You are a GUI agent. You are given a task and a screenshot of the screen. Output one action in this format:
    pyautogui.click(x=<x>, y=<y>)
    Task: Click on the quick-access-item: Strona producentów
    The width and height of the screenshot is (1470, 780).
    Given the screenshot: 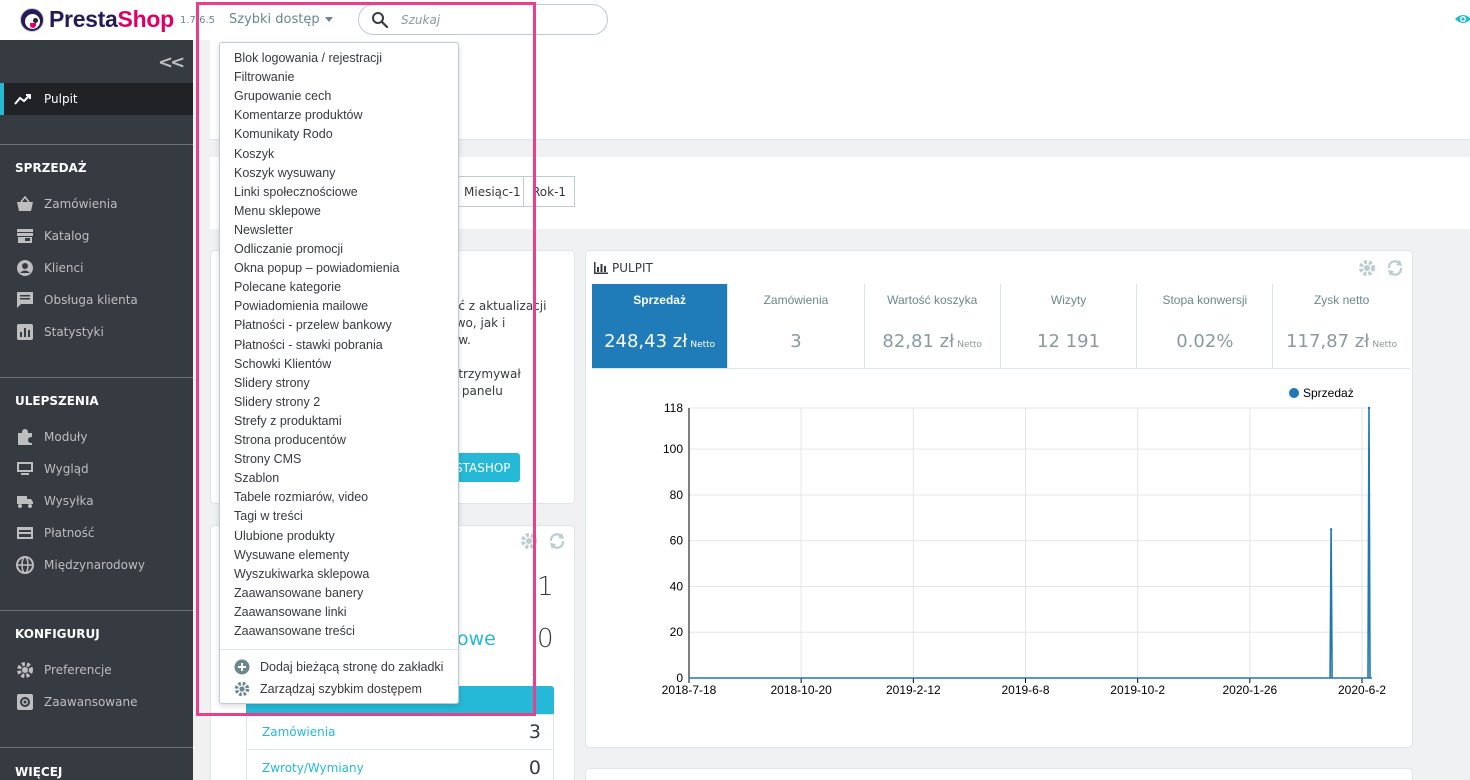 What is the action you would take?
    pyautogui.click(x=290, y=440)
    